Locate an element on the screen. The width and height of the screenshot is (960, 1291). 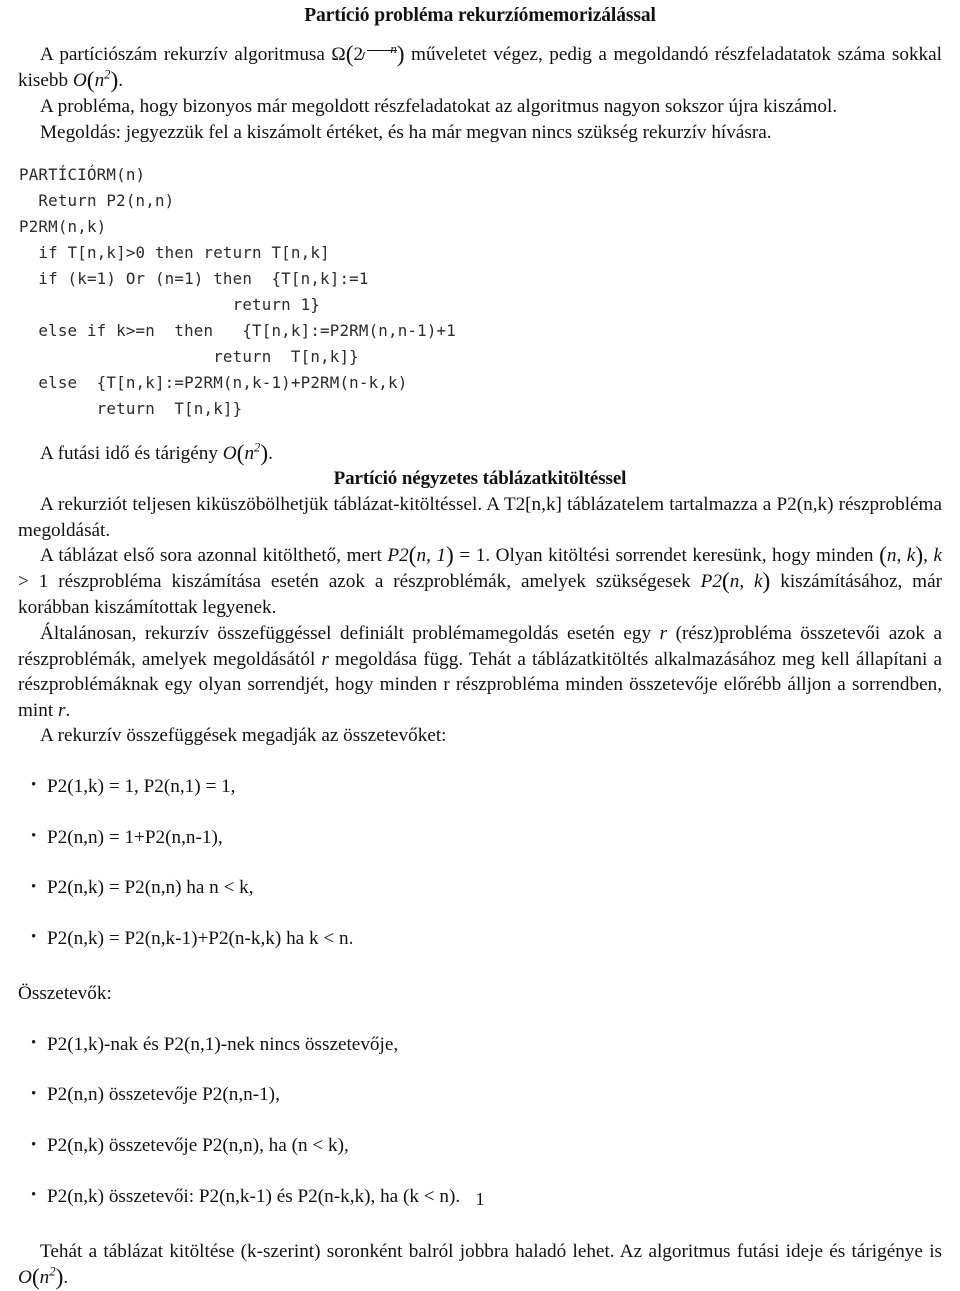
list-item: P2(n,n) összetevője P2(n,n-1), is located at coordinates (480, 1095).